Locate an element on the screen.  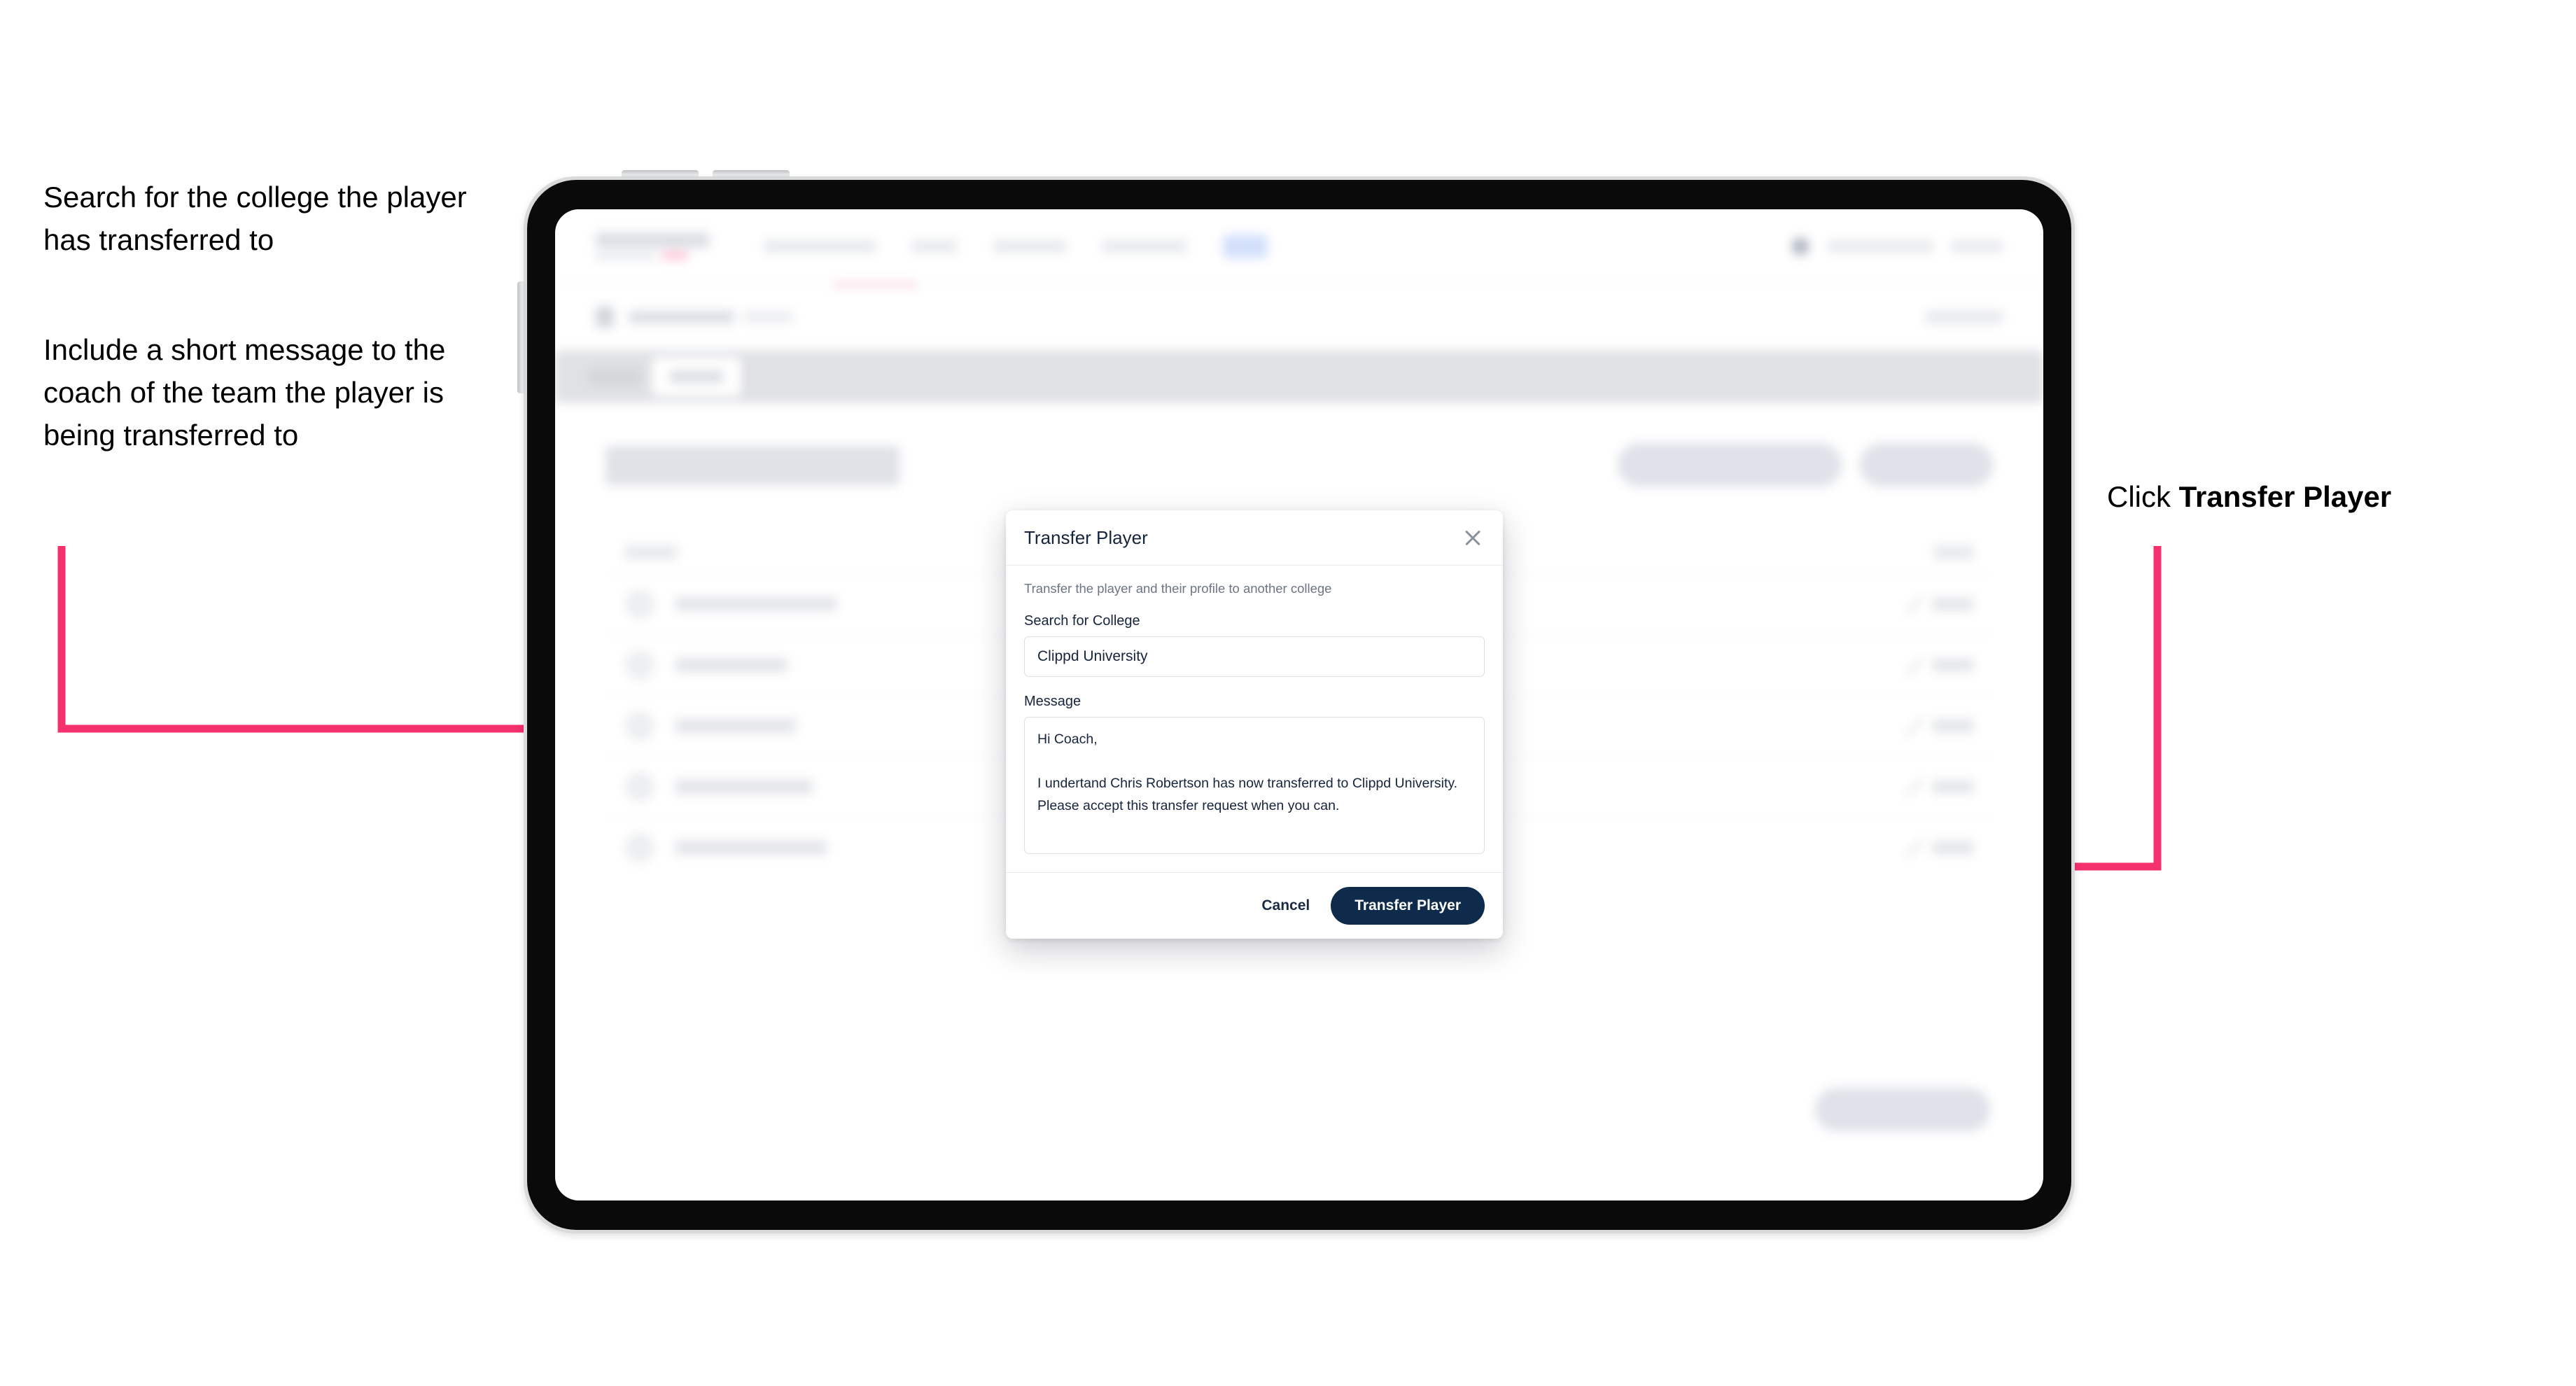
add-player-button is located at coordinates (1926, 464).